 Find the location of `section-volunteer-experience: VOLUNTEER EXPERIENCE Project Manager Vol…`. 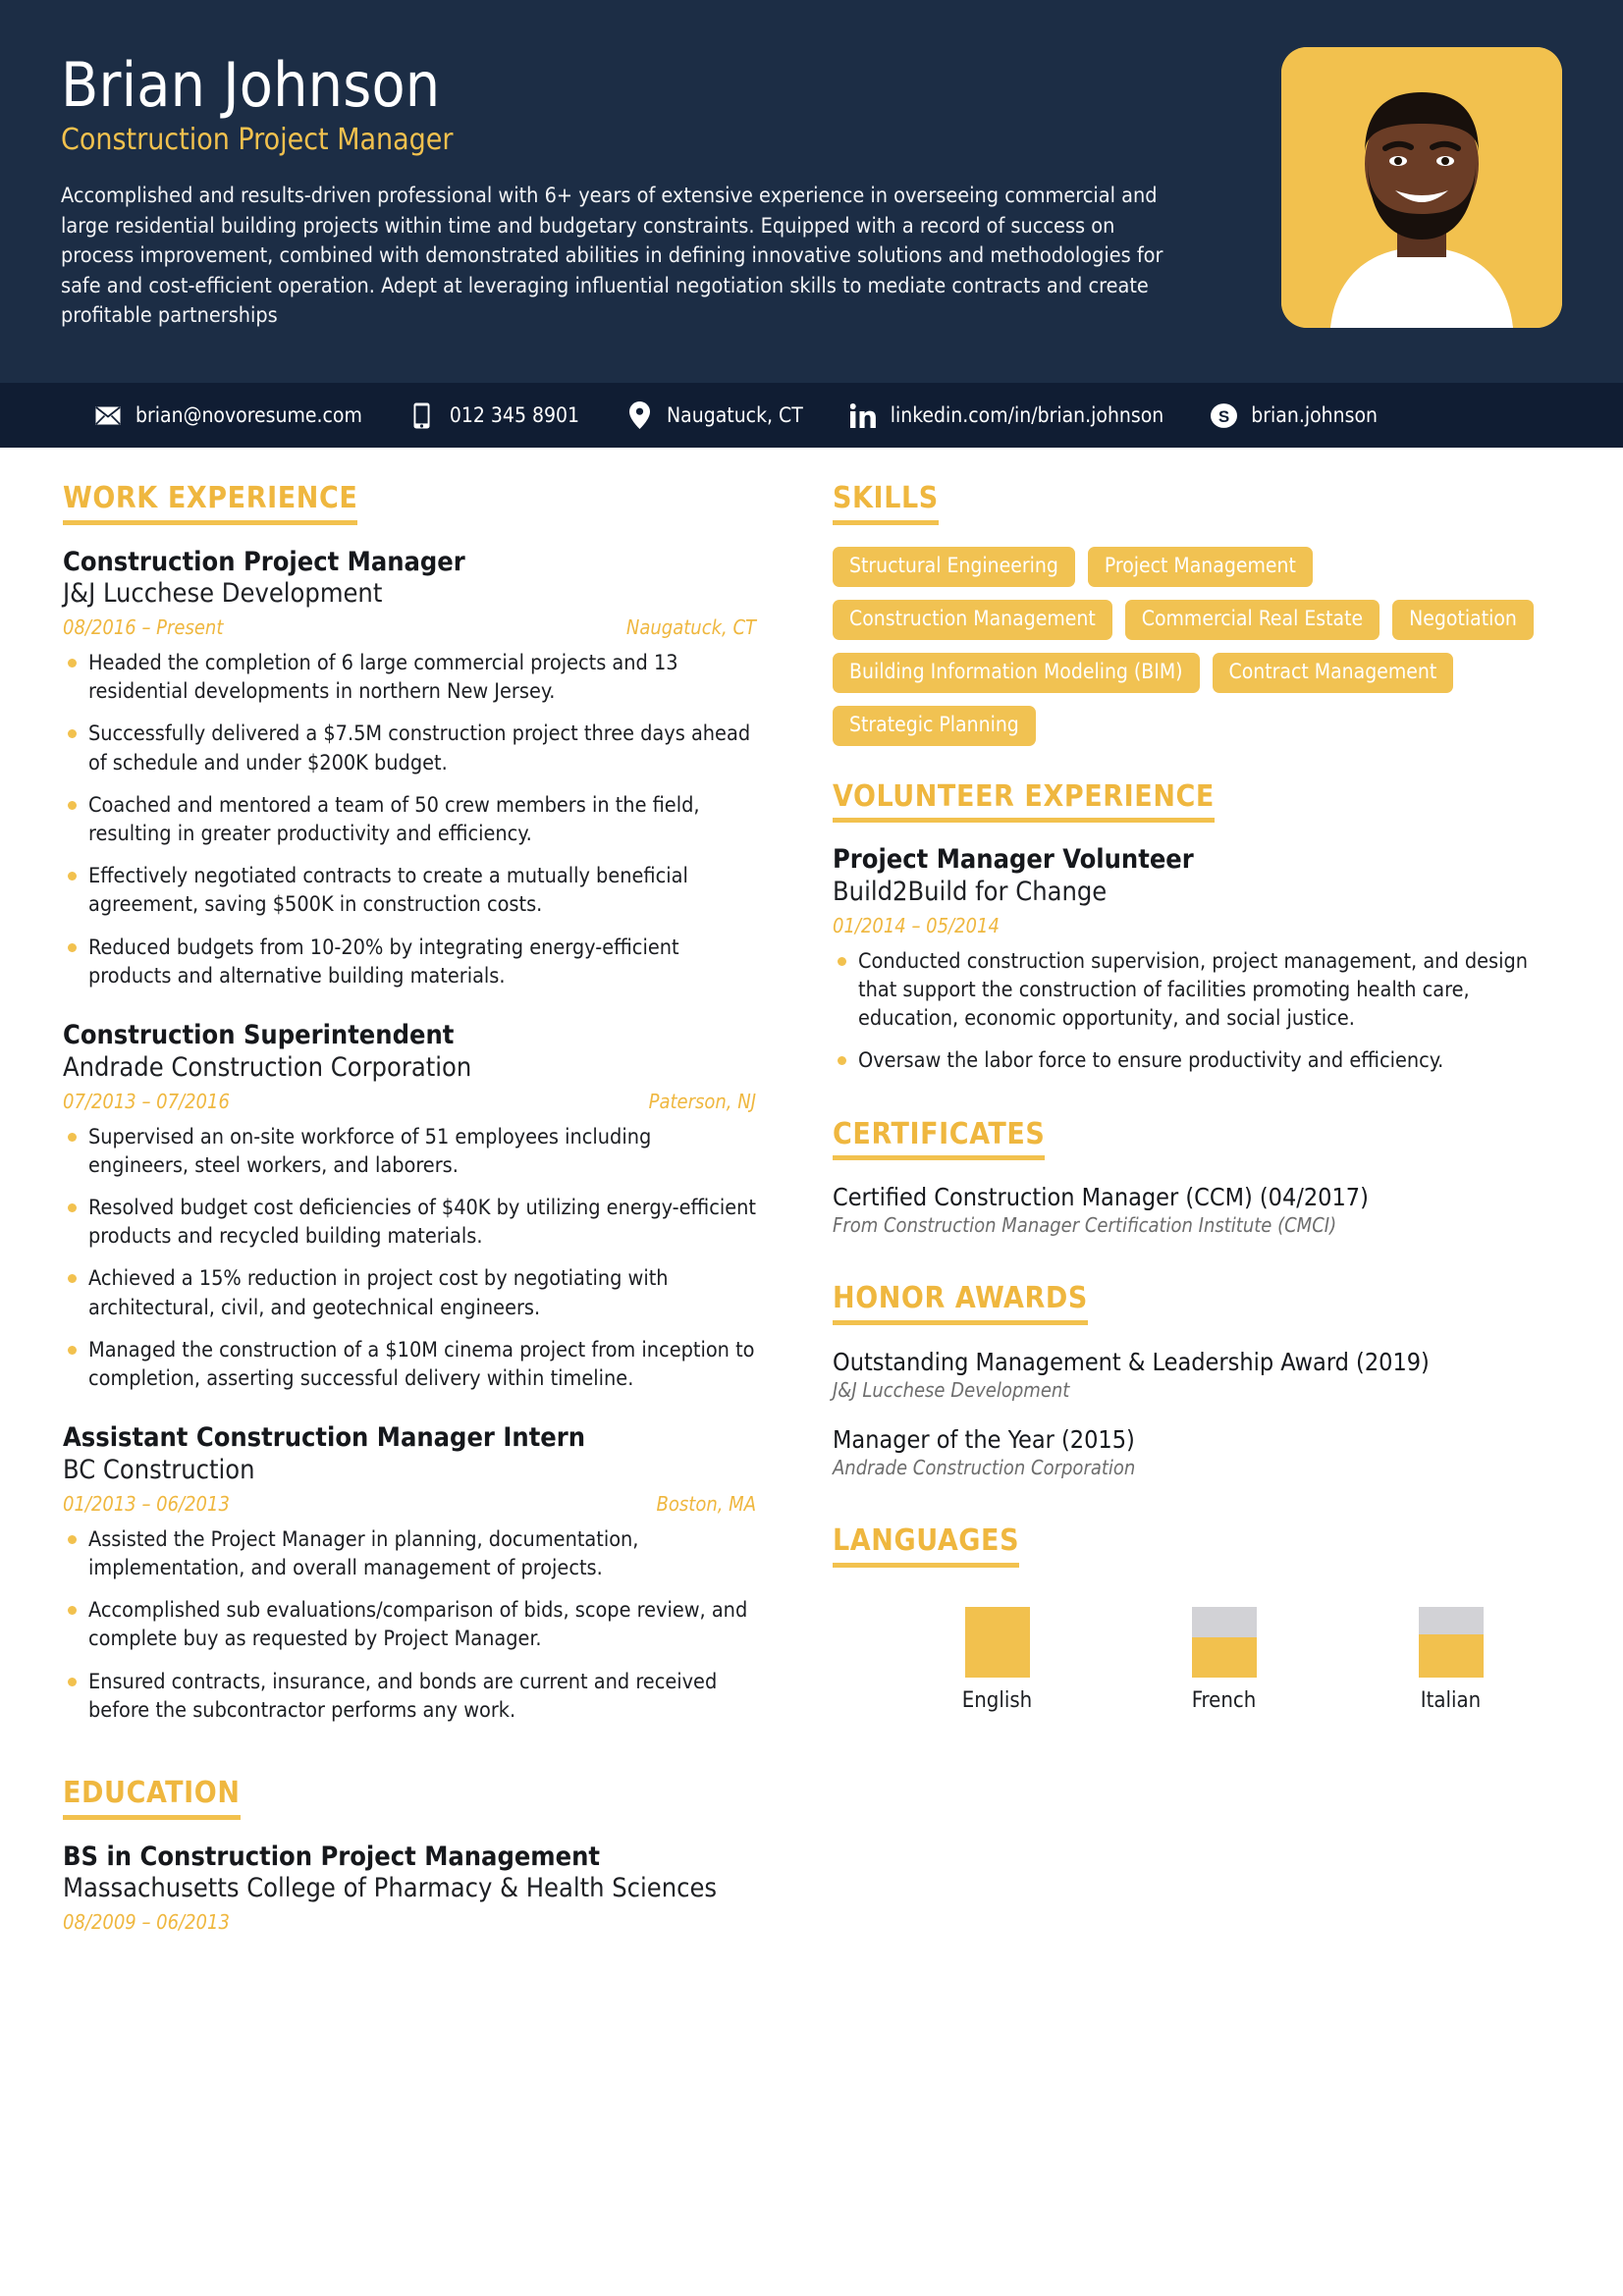

section-volunteer-experience: VOLUNTEER EXPERIENCE Project Manager Vol… is located at coordinates (1198, 928).